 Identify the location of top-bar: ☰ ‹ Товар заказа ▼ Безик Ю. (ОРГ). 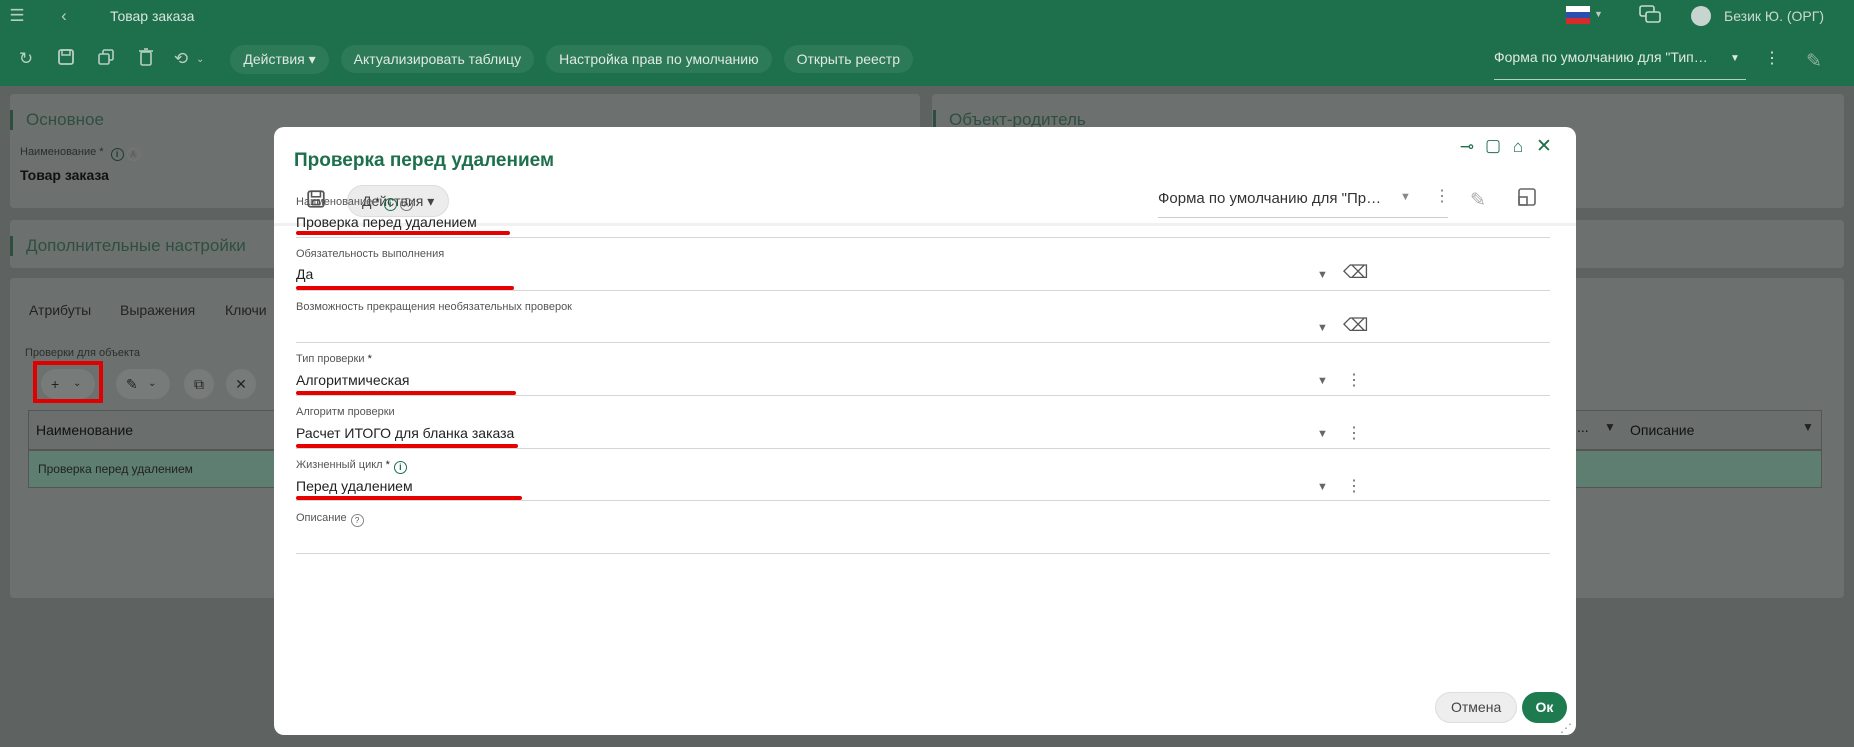
(927, 16).